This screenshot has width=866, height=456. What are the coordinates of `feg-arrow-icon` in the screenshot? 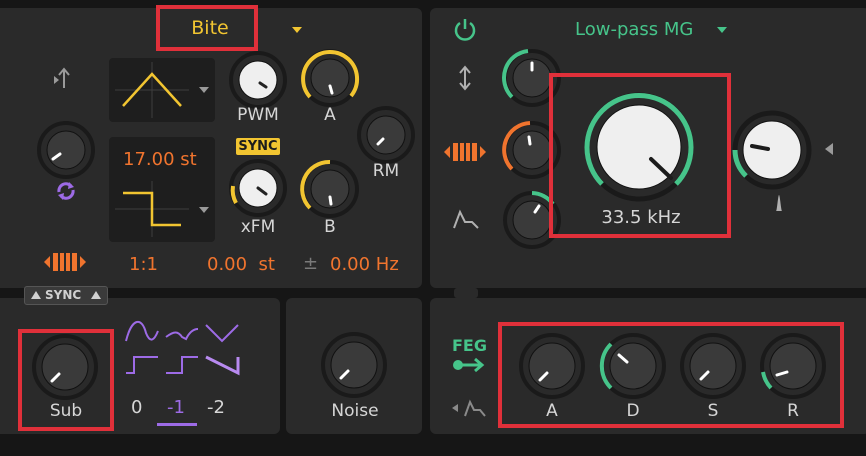 It's located at (469, 365).